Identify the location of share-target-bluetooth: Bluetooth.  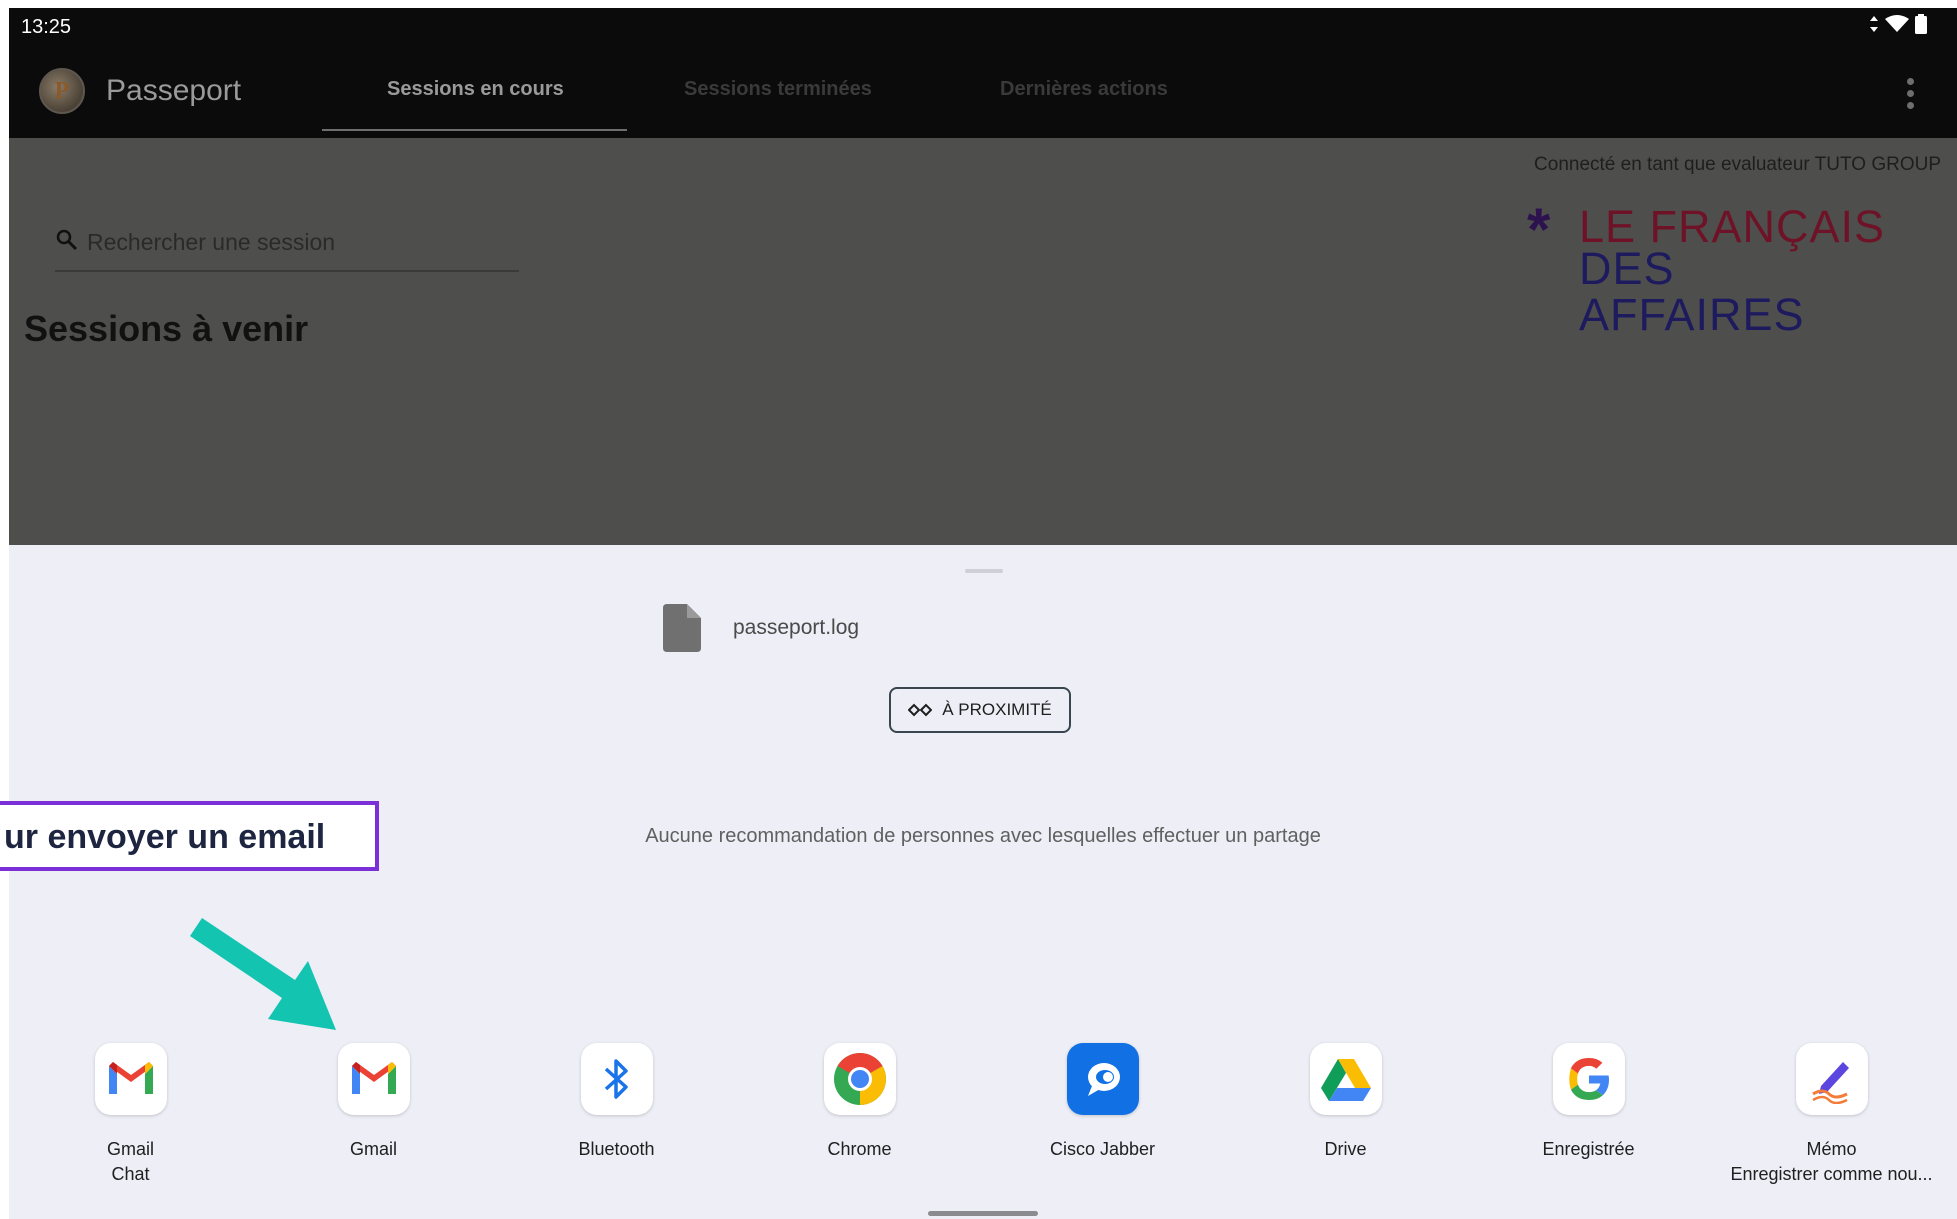
(616, 1102).